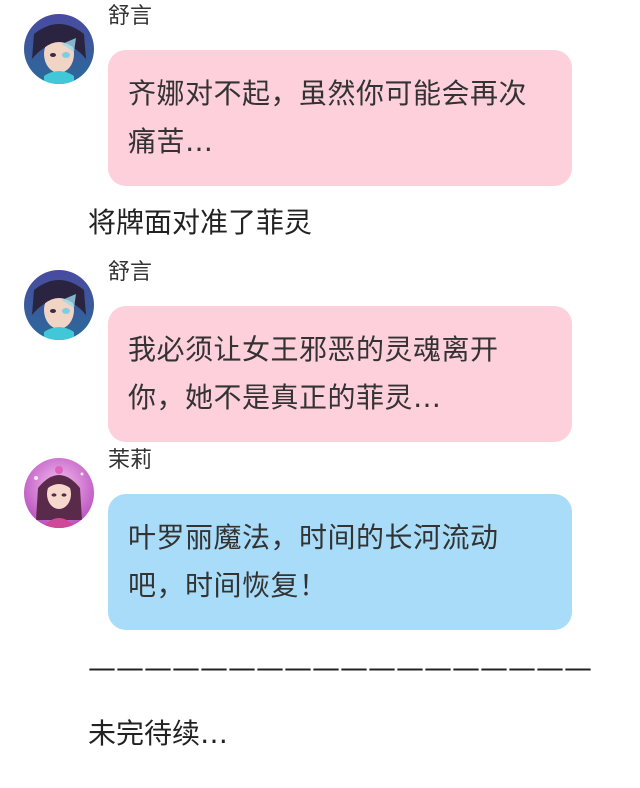 The height and width of the screenshot is (788, 640). What do you see at coordinates (200, 222) in the screenshot?
I see `narration-text: 将牌面对准了菲灵` at bounding box center [200, 222].